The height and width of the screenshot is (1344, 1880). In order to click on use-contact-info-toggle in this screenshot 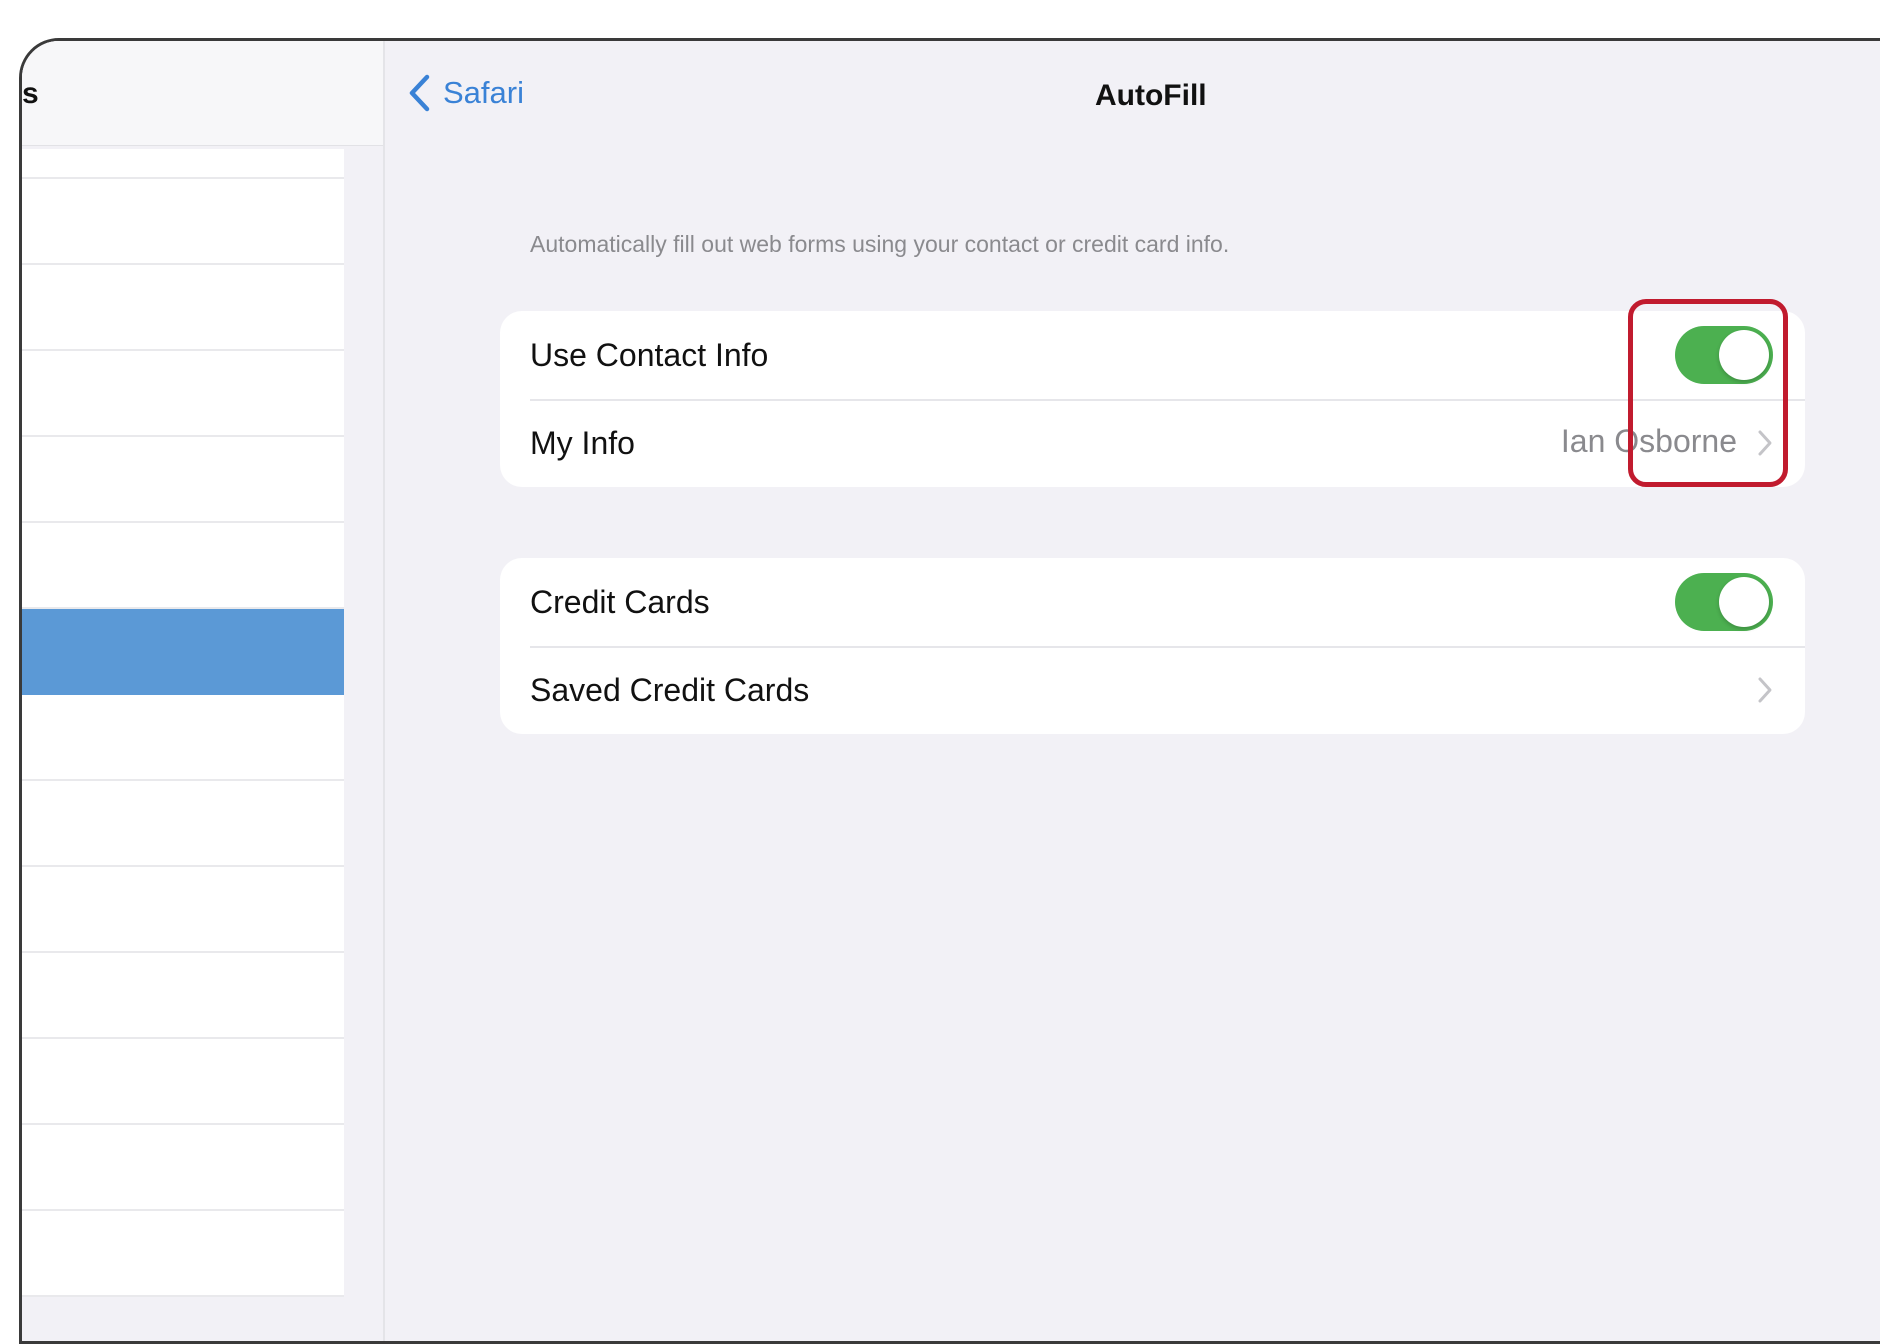, I will do `click(1724, 355)`.